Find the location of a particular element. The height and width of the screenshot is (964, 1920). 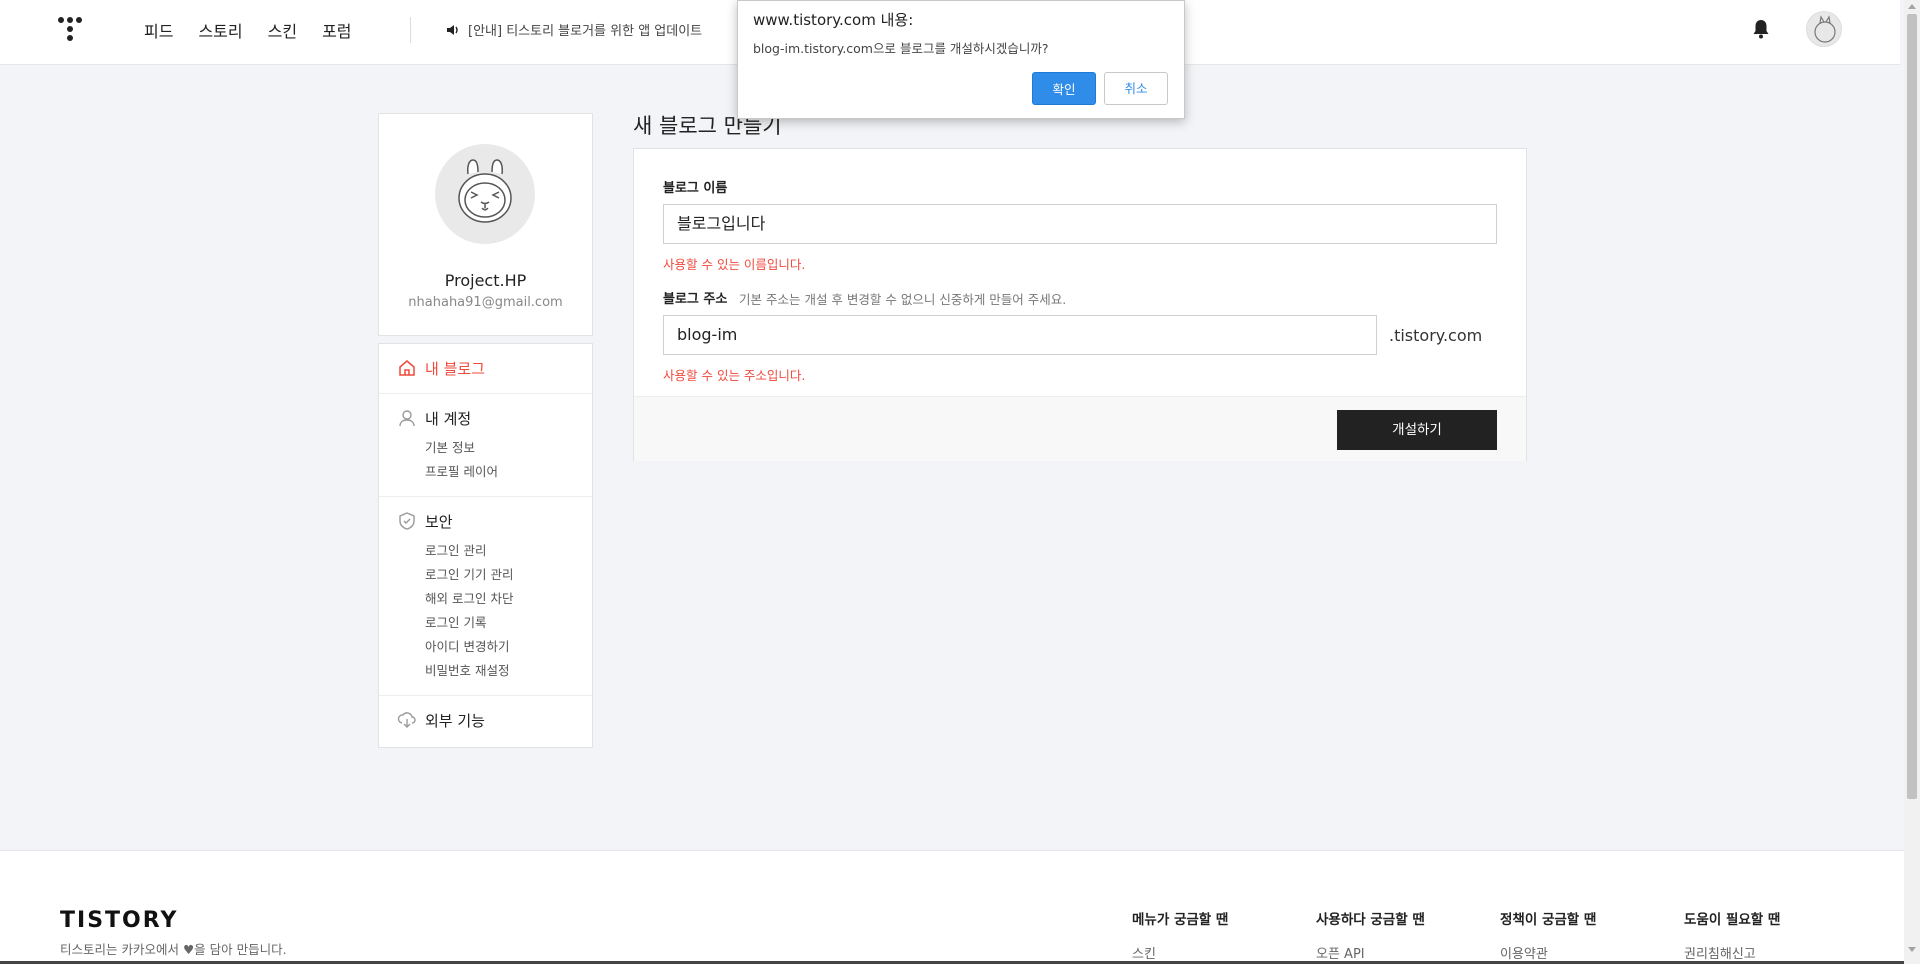

blog-address-label: 블로그 주소 is located at coordinates (695, 299).